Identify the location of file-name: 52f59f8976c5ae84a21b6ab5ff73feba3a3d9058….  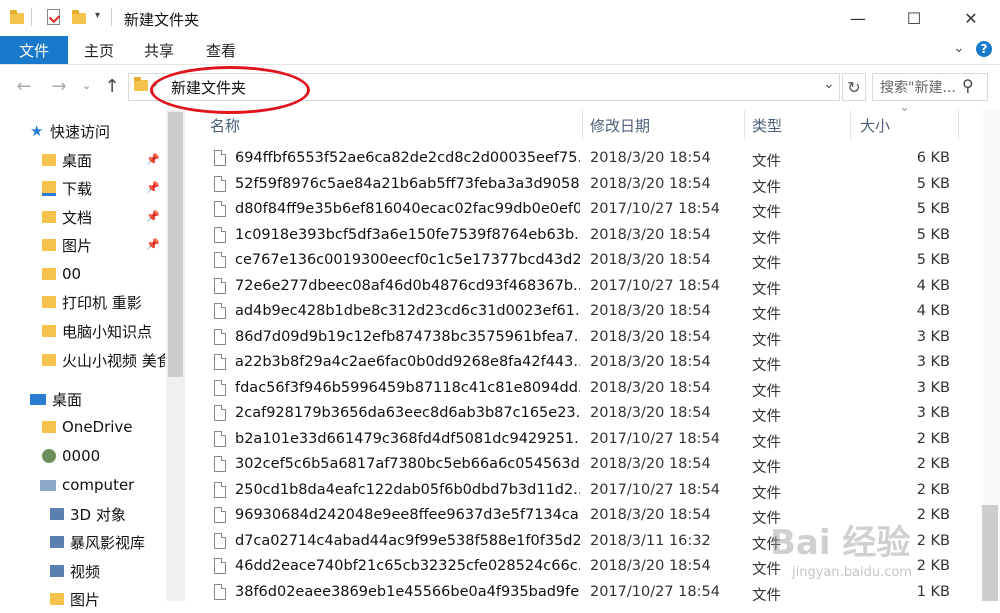
(407, 183).